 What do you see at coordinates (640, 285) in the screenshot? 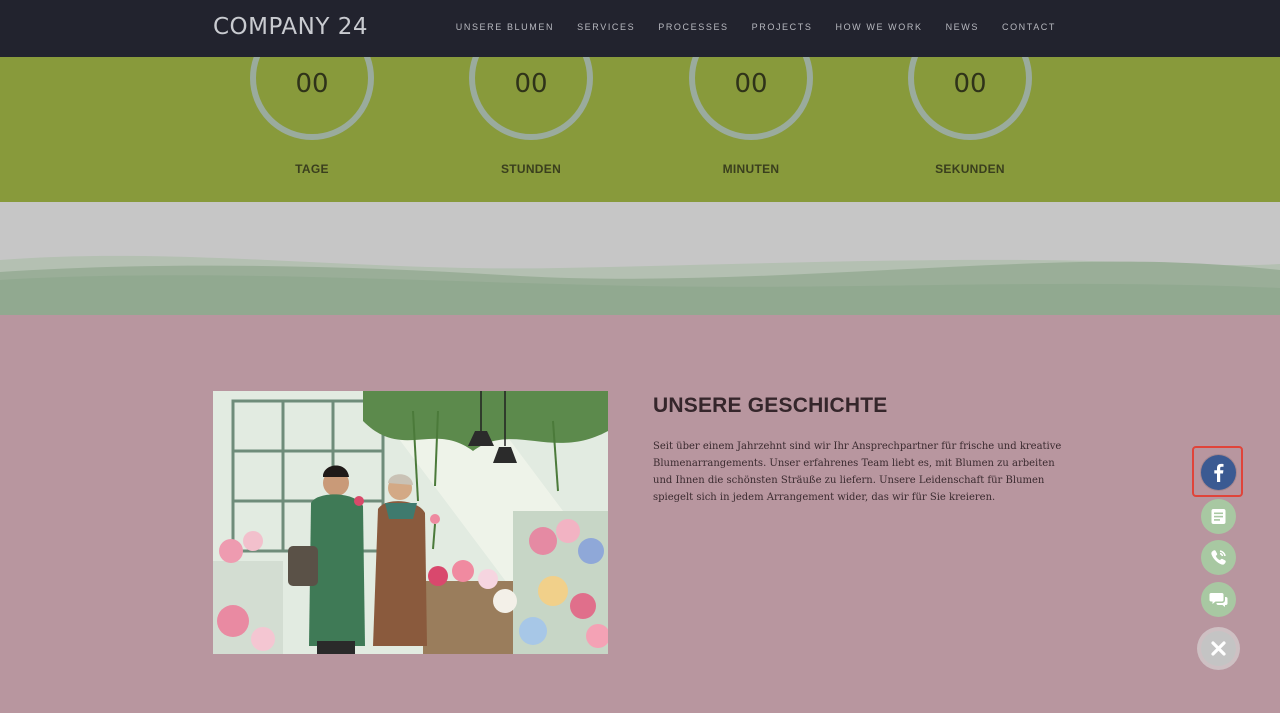
I see `wave-graphic` at bounding box center [640, 285].